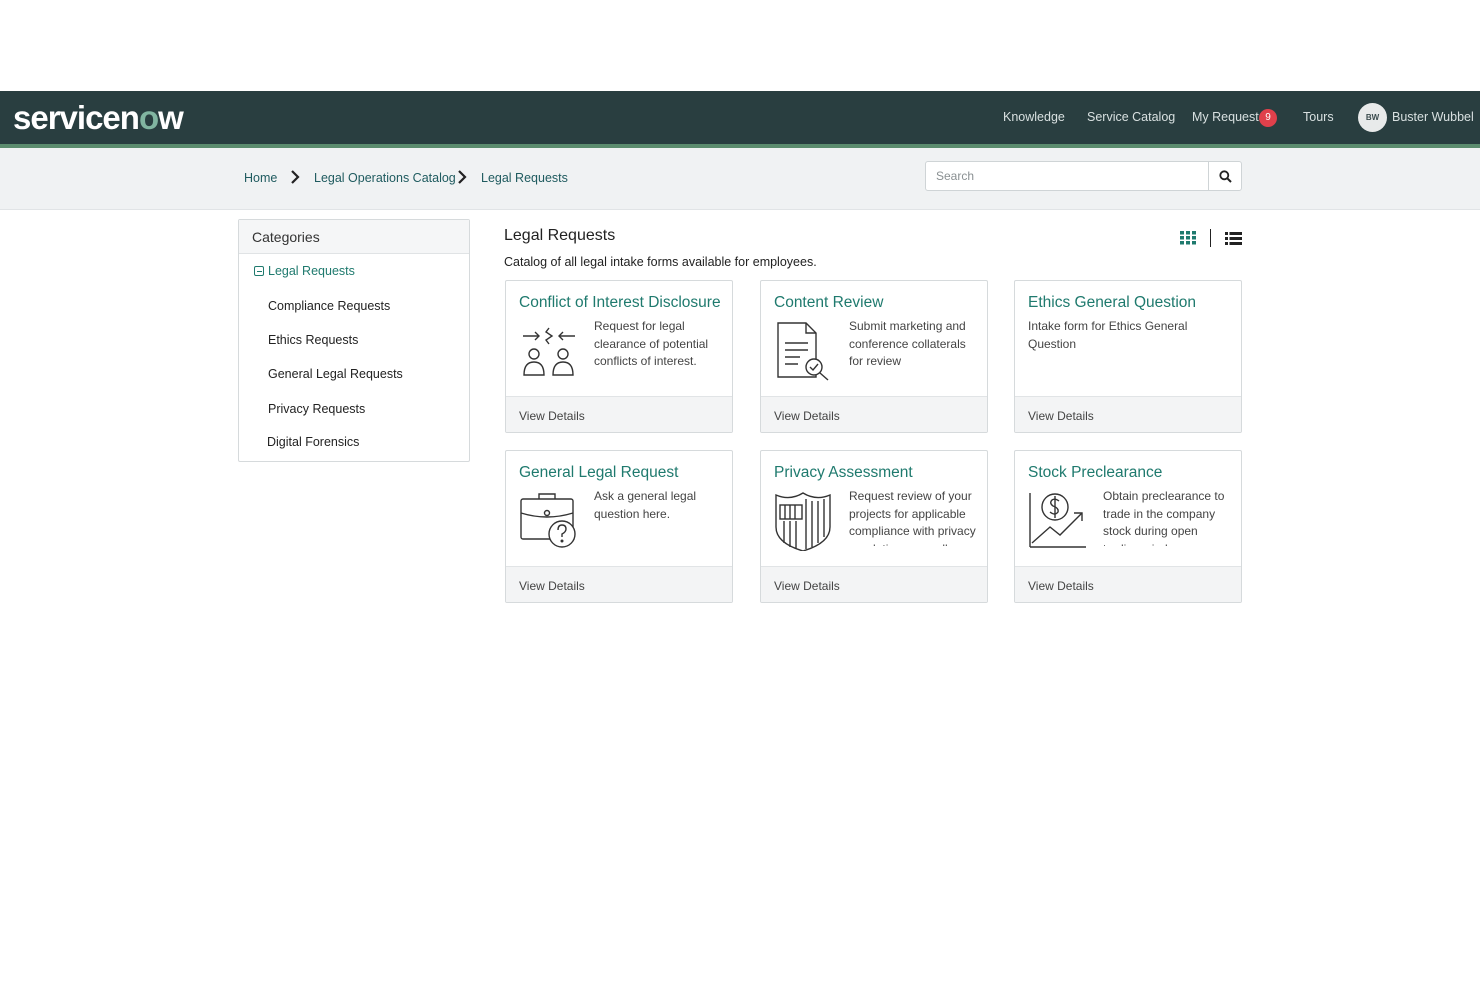  Describe the element at coordinates (1067, 176) in the screenshot. I see `search-input` at that location.